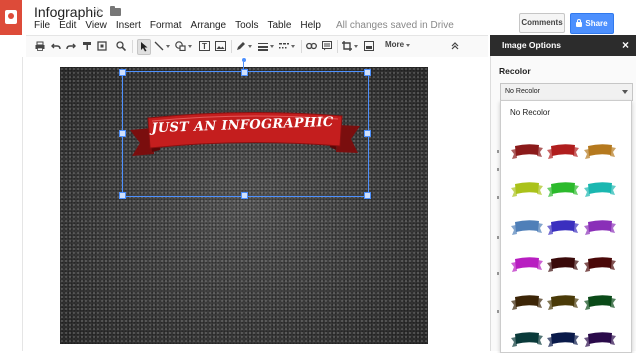  Describe the element at coordinates (515, 71) in the screenshot. I see `recolor-label: Recolor` at that location.